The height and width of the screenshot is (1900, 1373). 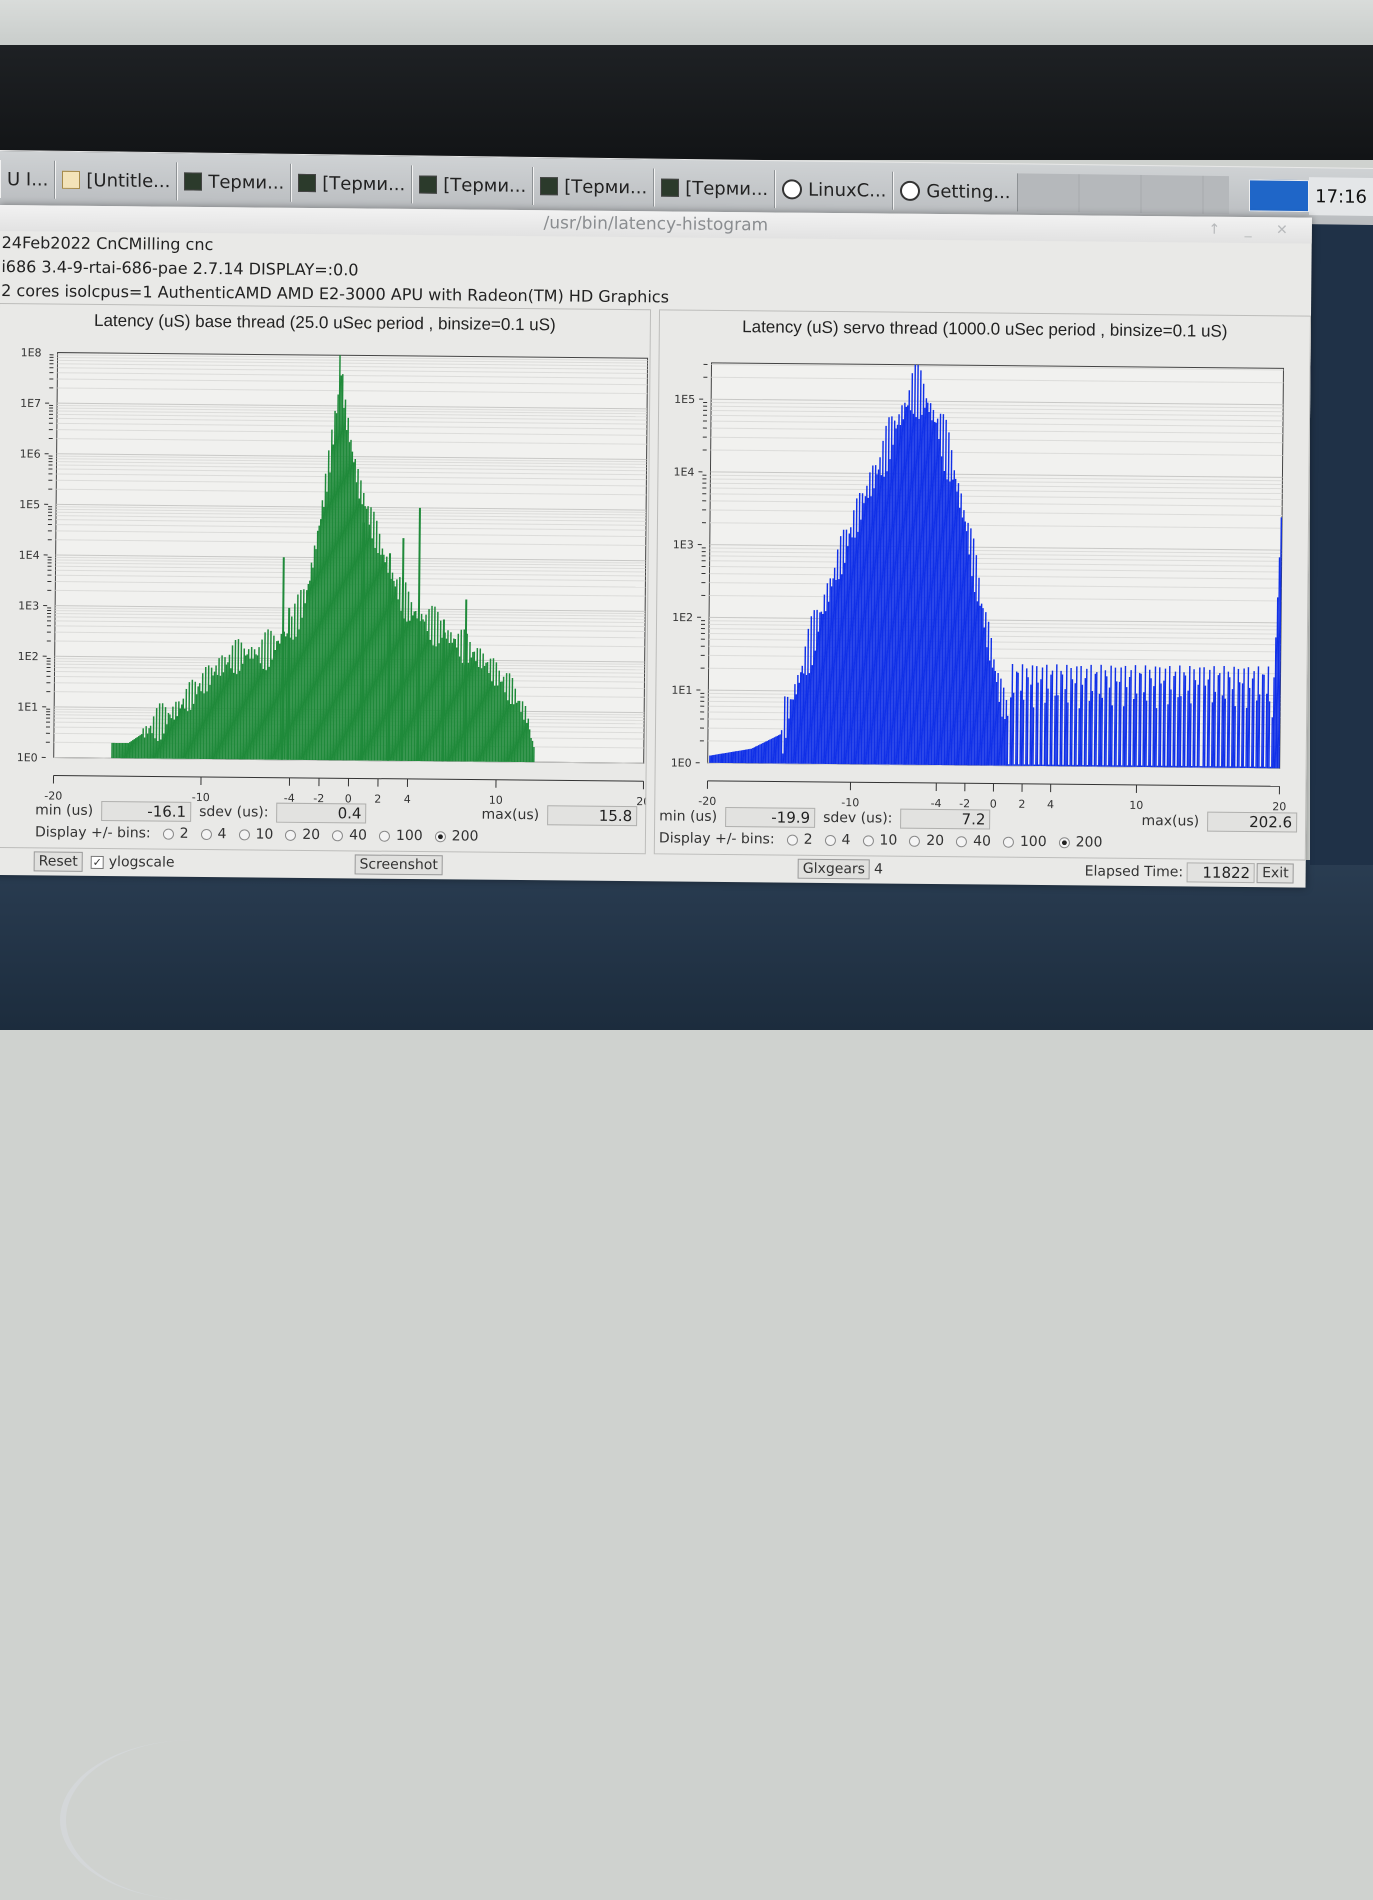 I want to click on base-bins-option-10: 10, so click(x=255, y=834).